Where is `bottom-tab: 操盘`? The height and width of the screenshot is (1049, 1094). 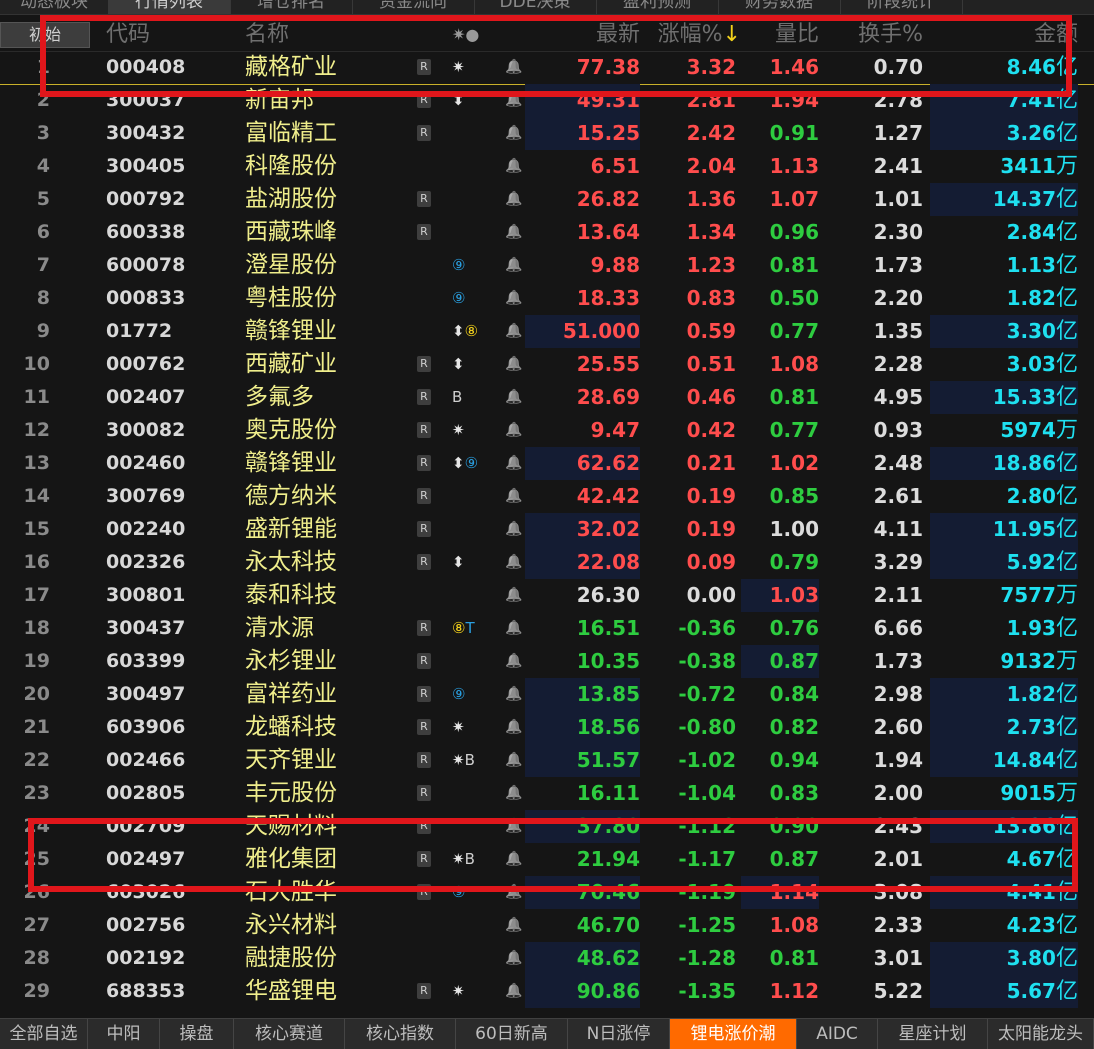
bottom-tab: 操盘 is located at coordinates (197, 1034).